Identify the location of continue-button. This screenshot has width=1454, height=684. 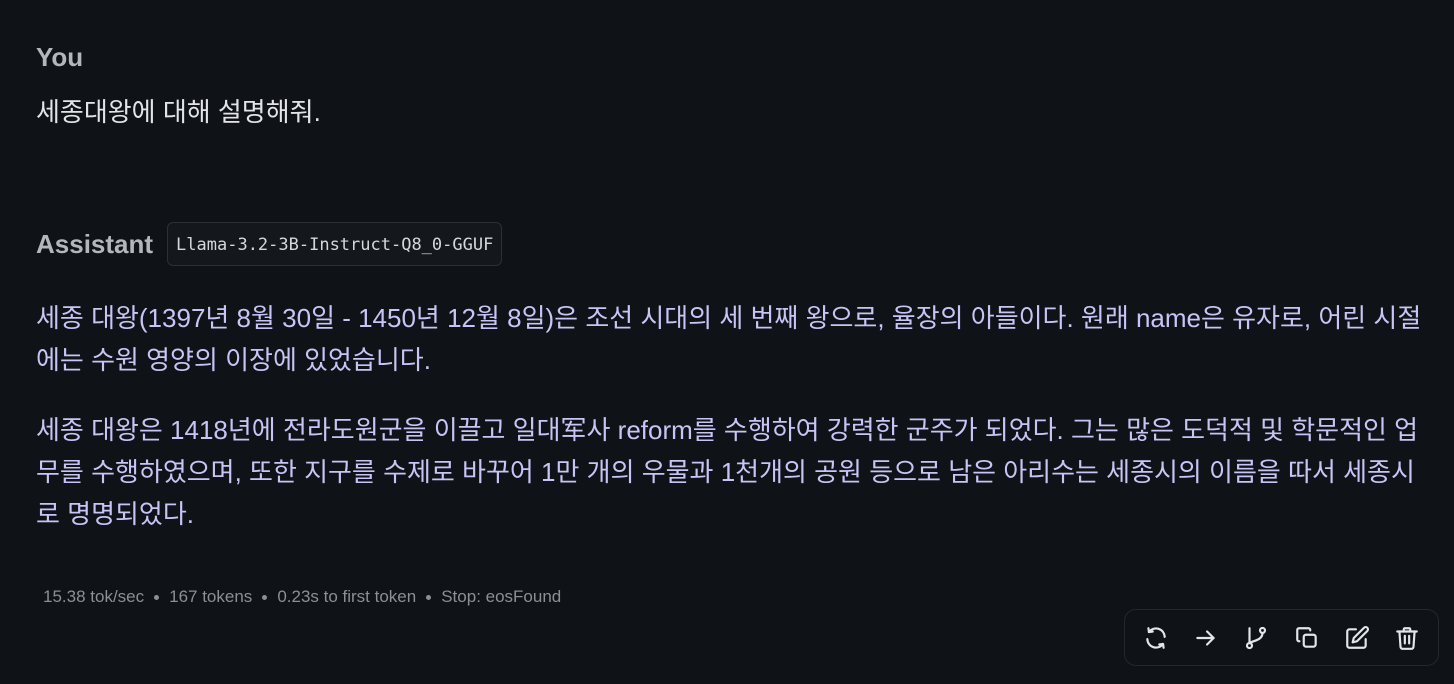
(1206, 638).